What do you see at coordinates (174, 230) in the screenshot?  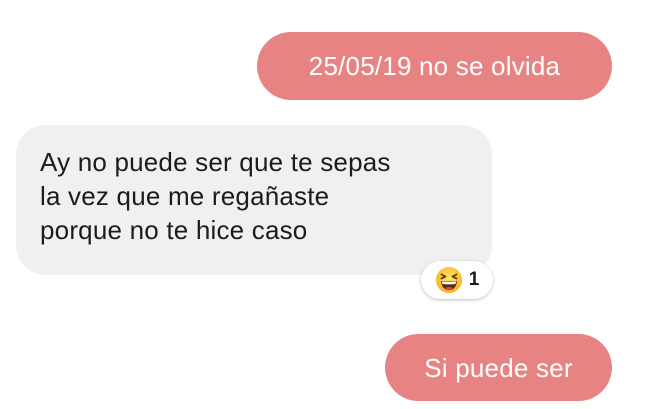 I see `message-text-line: porque no te hice caso` at bounding box center [174, 230].